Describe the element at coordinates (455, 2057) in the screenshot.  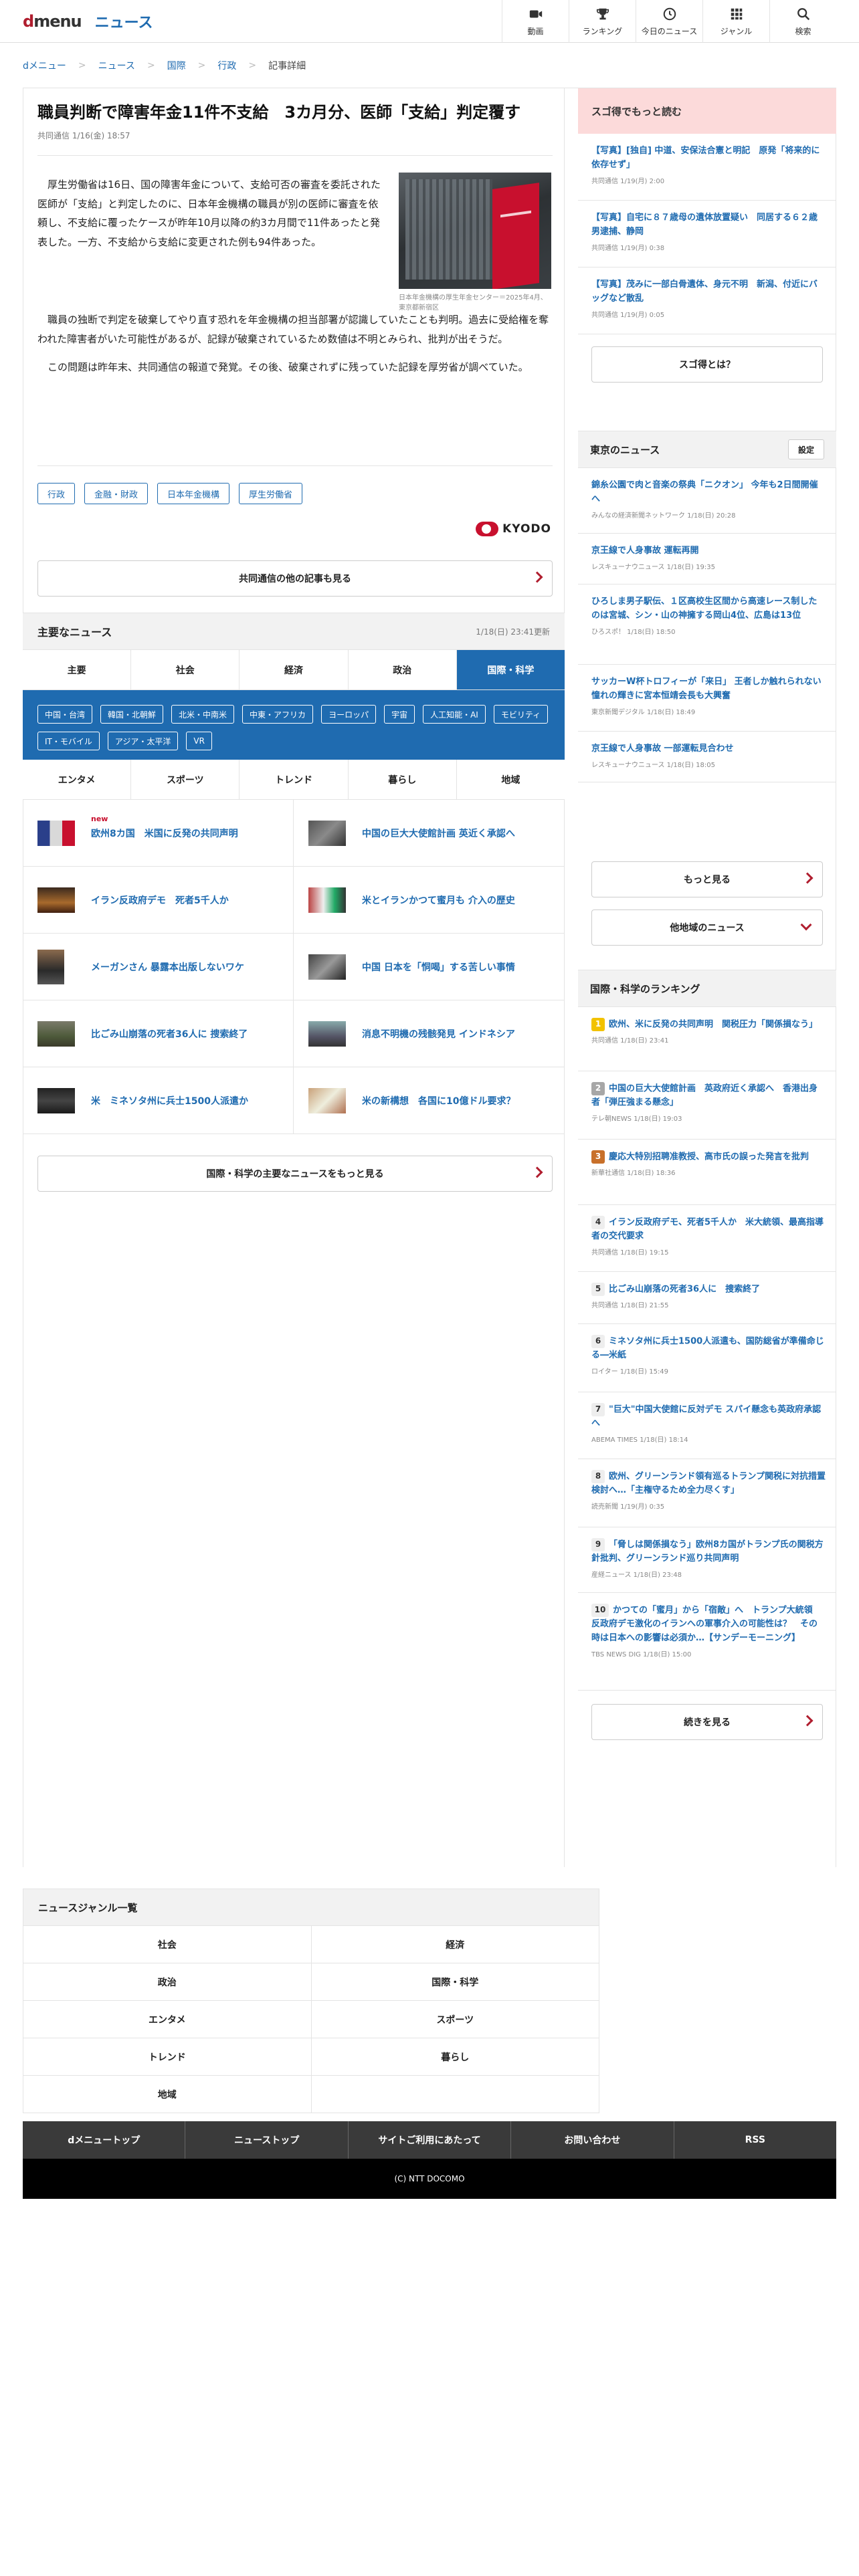
I see `genre-link: 暮らし` at that location.